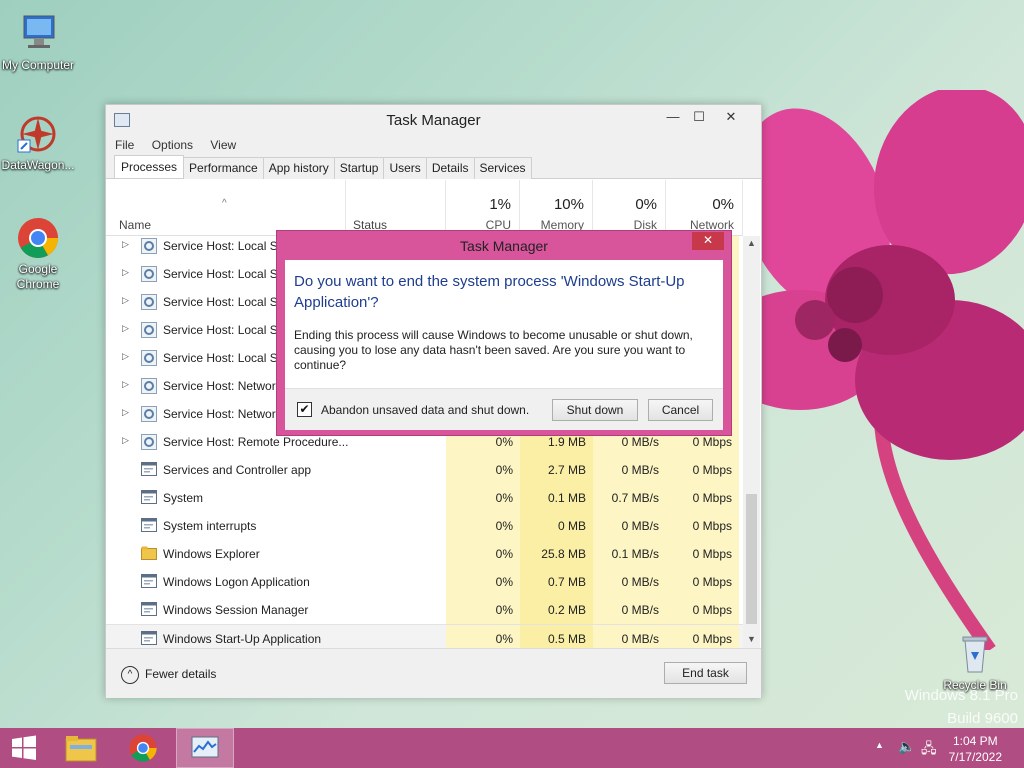 The image size is (1024, 768). Describe the element at coordinates (751, 442) in the screenshot. I see `vertical-scrollbar: ▲ ▼` at that location.